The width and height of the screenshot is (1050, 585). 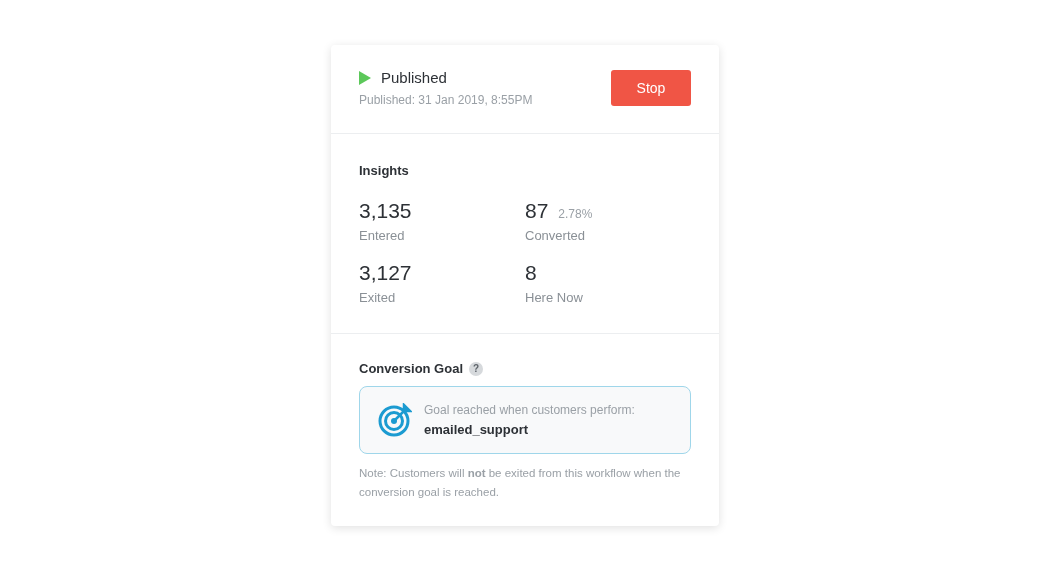 I want to click on section-title: Conversion Goal, so click(x=411, y=368).